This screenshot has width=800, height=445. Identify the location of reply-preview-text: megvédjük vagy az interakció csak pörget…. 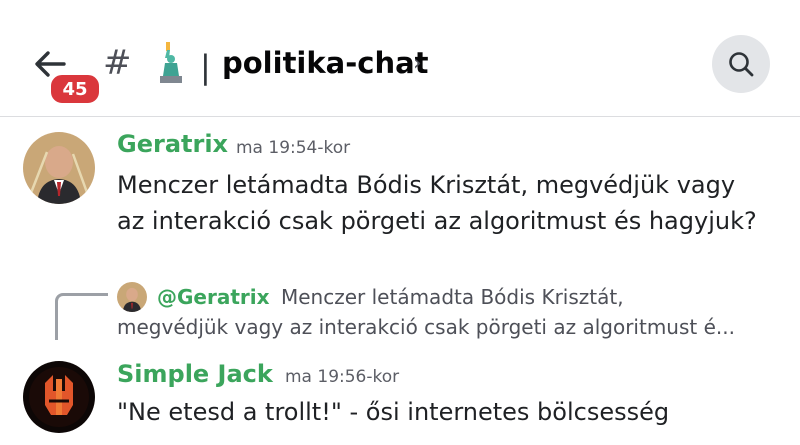
(426, 327).